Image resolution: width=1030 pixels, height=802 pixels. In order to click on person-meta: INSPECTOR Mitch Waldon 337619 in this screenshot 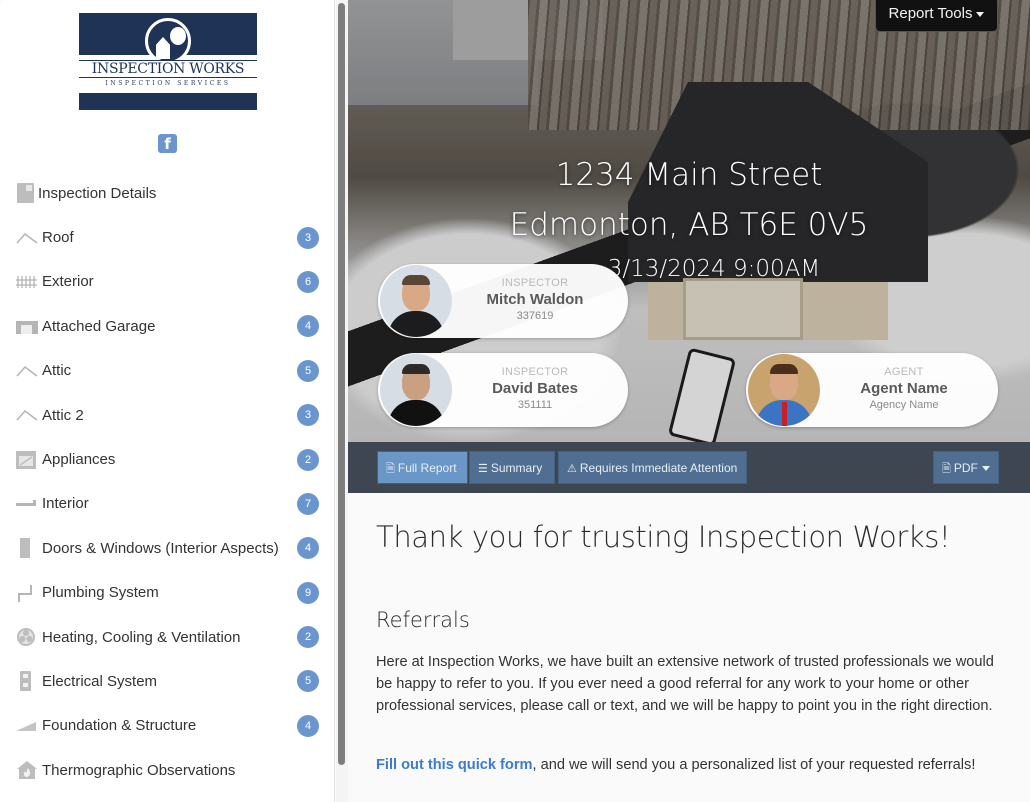, I will do `click(535, 300)`.